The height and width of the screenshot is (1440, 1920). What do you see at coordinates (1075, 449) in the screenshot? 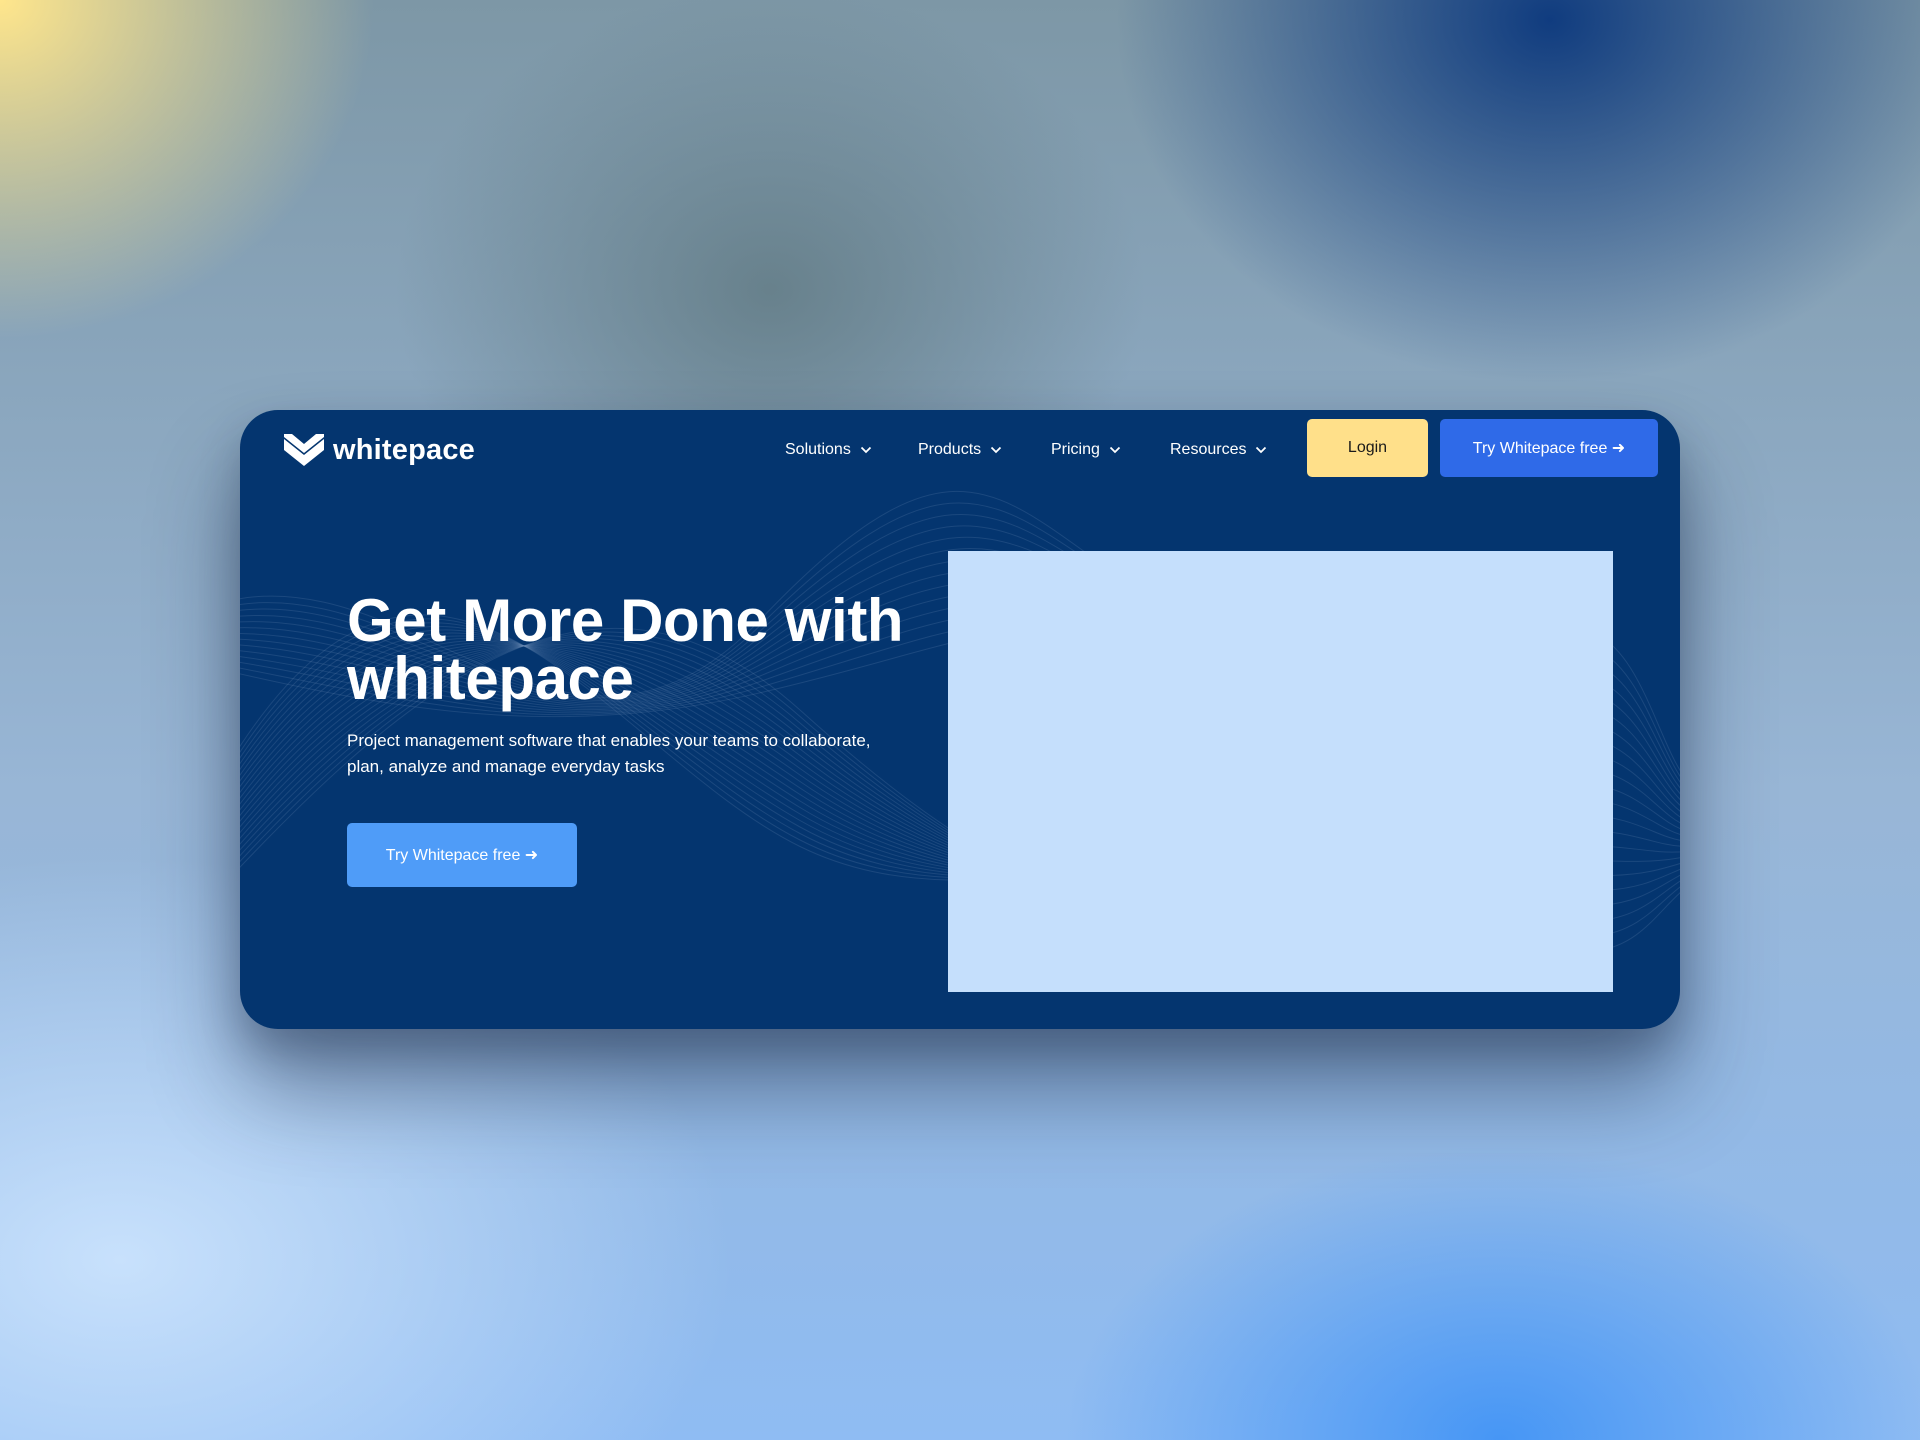
I see `nav-item-label: Pricing` at bounding box center [1075, 449].